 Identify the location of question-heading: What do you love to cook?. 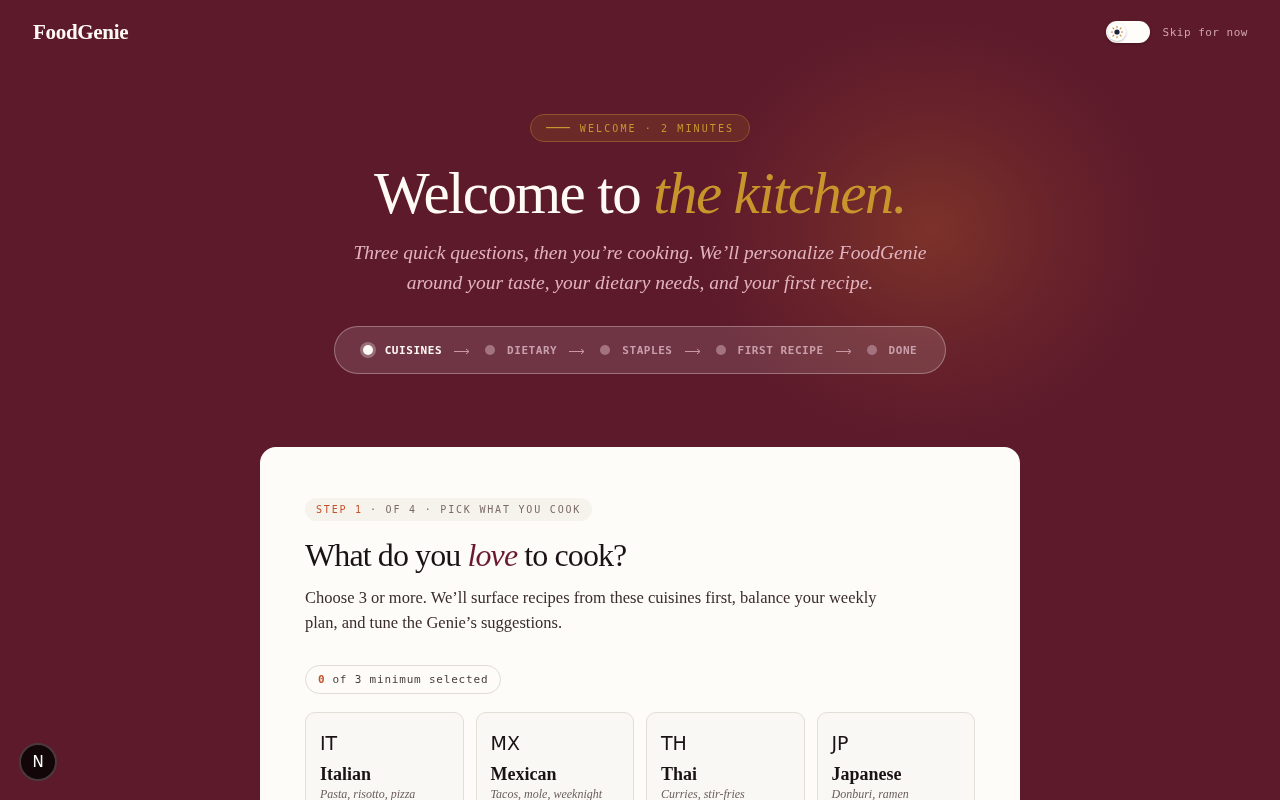
(466, 555).